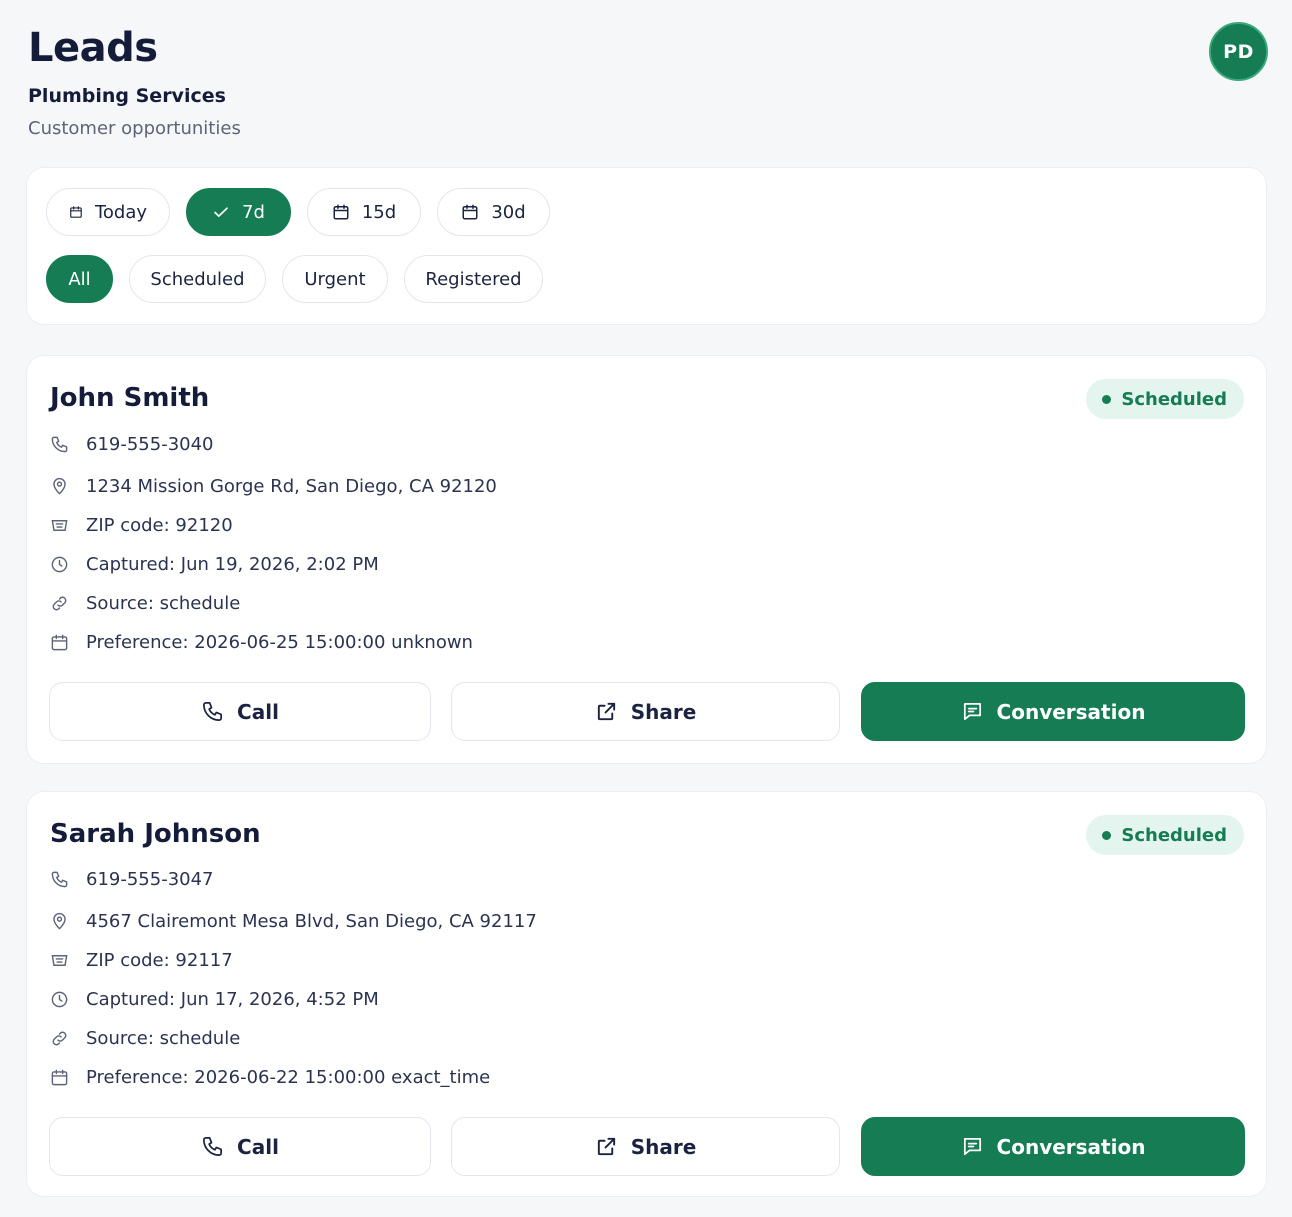 This screenshot has width=1292, height=1217. I want to click on lead-zip: ZIP code: 92120, so click(159, 525).